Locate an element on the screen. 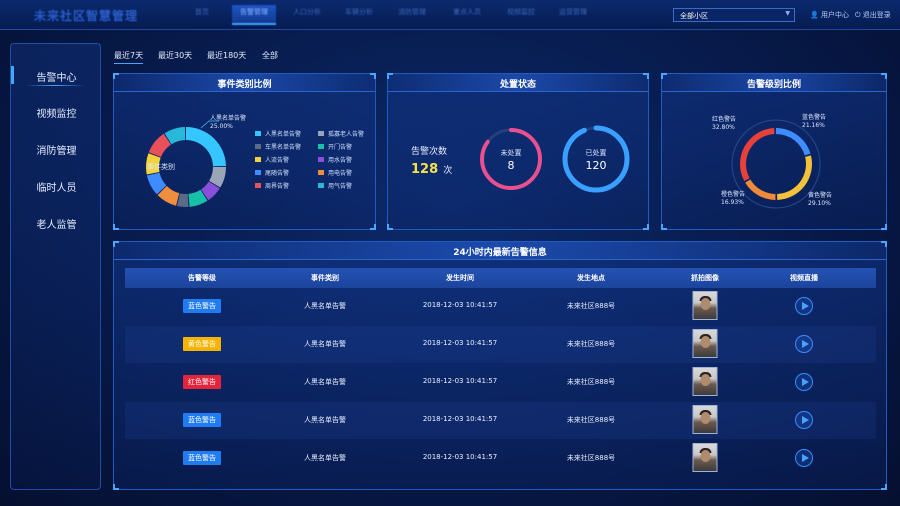  filter-7-days: 最近7天 is located at coordinates (129, 57).